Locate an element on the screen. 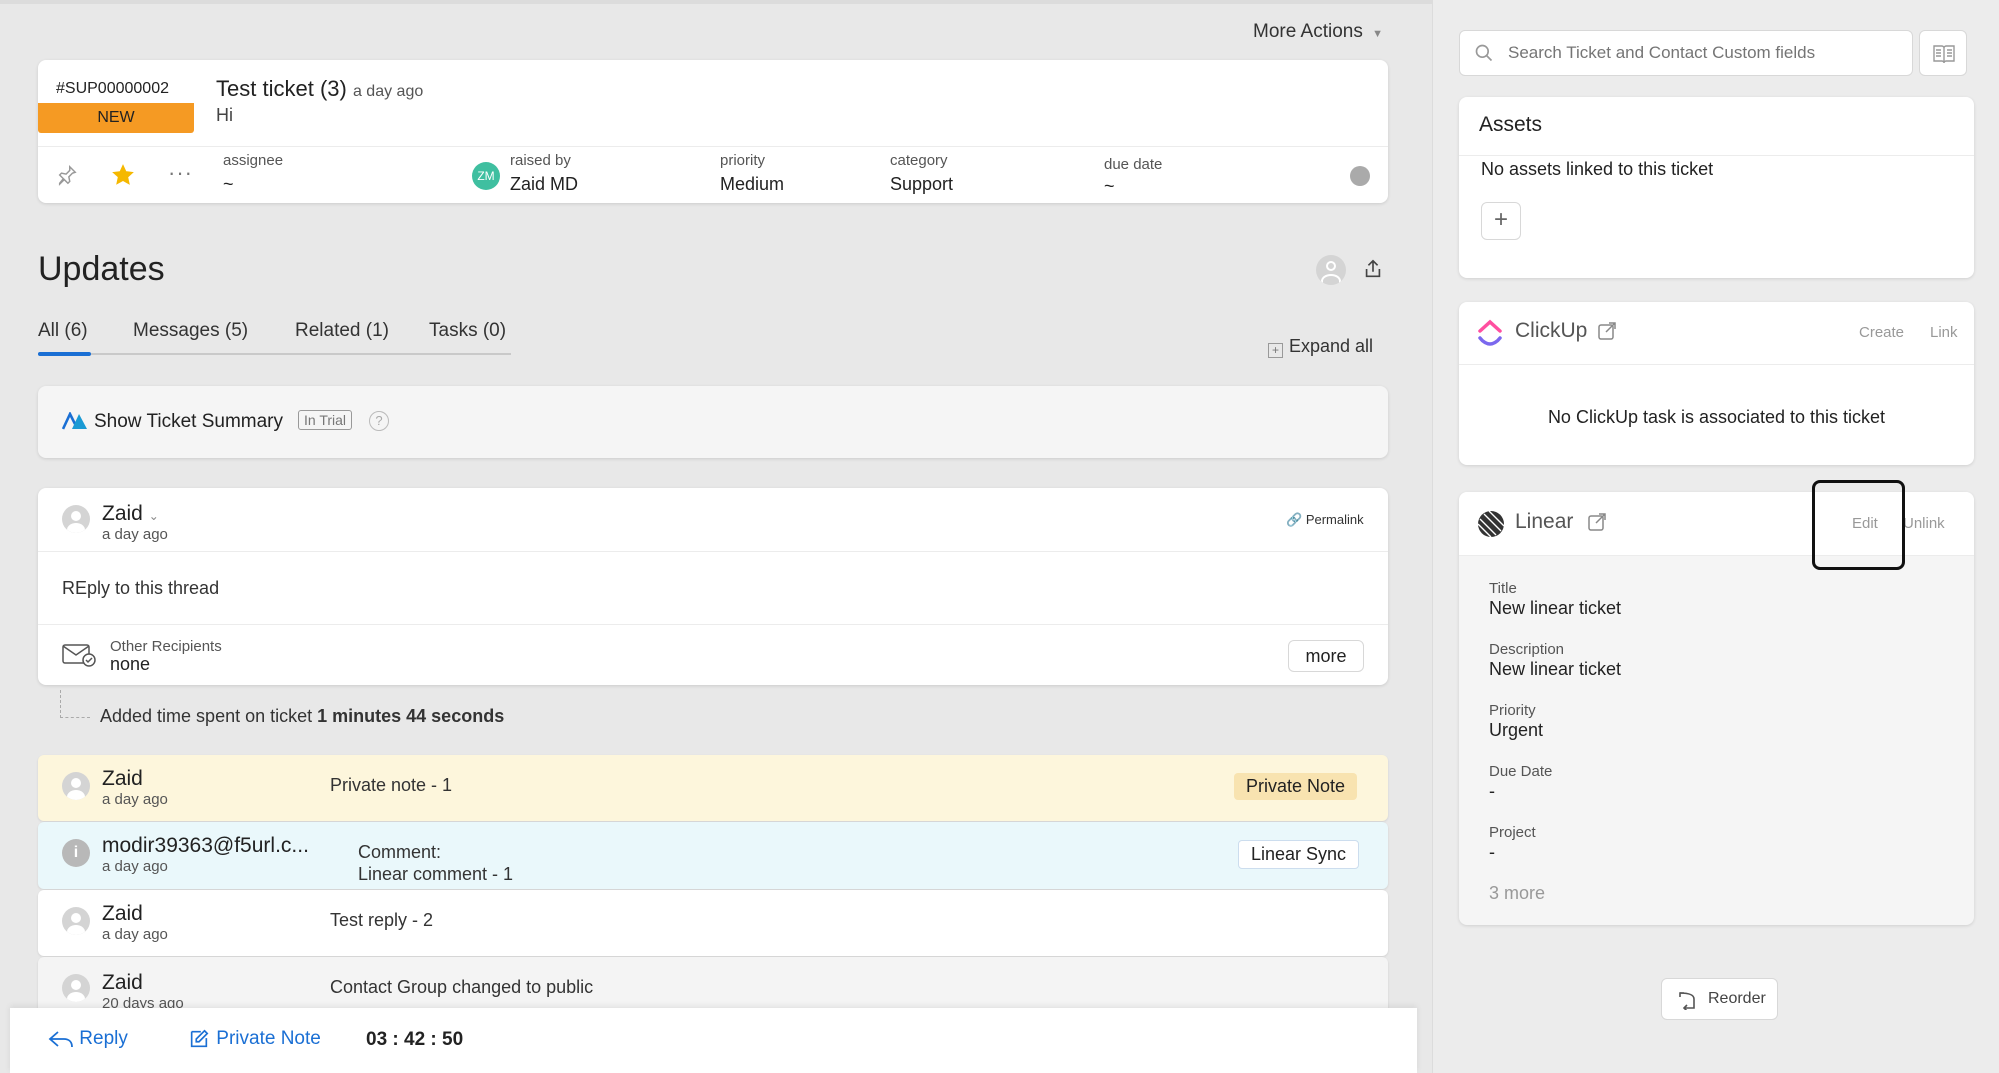 The height and width of the screenshot is (1073, 1999). tab-all: All (6) is located at coordinates (63, 331).